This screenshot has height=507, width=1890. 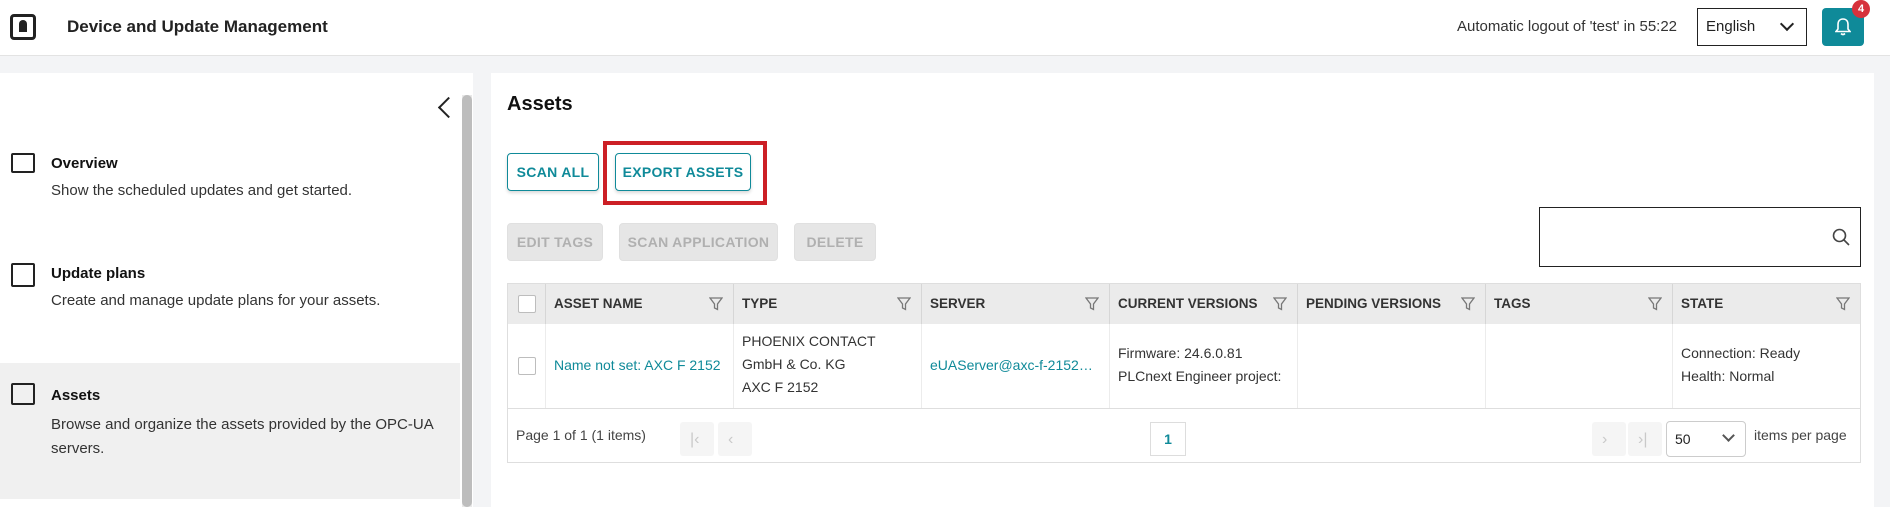 What do you see at coordinates (1200, 376) in the screenshot?
I see `current-version-line: PLCnext Engineer project:` at bounding box center [1200, 376].